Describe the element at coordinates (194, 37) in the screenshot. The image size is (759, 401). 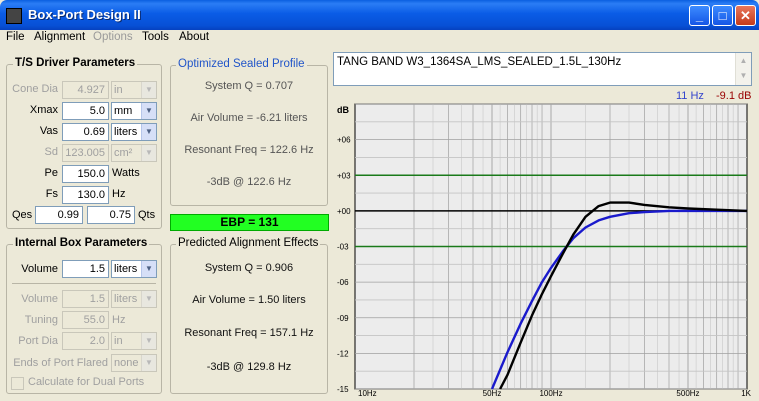
I see `menu-about: About` at that location.